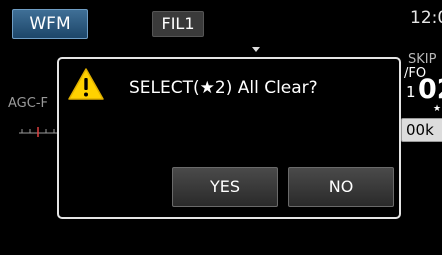  Describe the element at coordinates (422, 59) in the screenshot. I see `skip-label: SKIP` at that location.